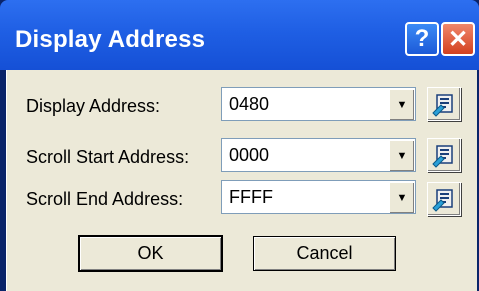 The width and height of the screenshot is (479, 291). Describe the element at coordinates (108, 157) in the screenshot. I see `scroll-start-address-label: Scroll Start Address:` at that location.